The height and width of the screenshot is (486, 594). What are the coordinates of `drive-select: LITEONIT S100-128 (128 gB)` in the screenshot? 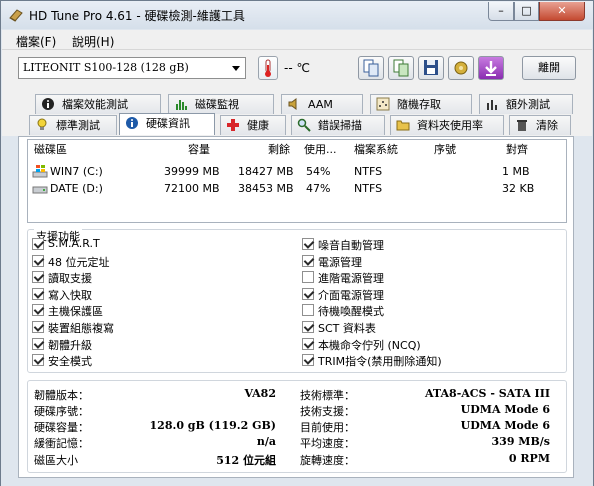 It's located at (132, 68).